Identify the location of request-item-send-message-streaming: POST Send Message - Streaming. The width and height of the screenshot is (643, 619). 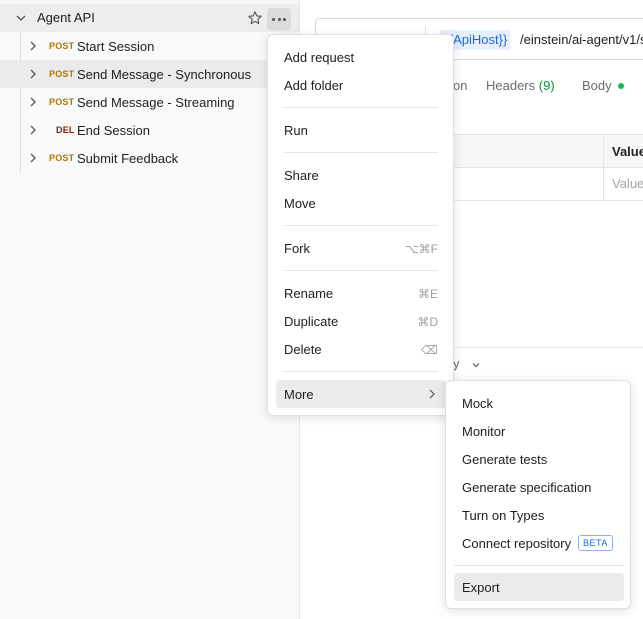
(149, 102).